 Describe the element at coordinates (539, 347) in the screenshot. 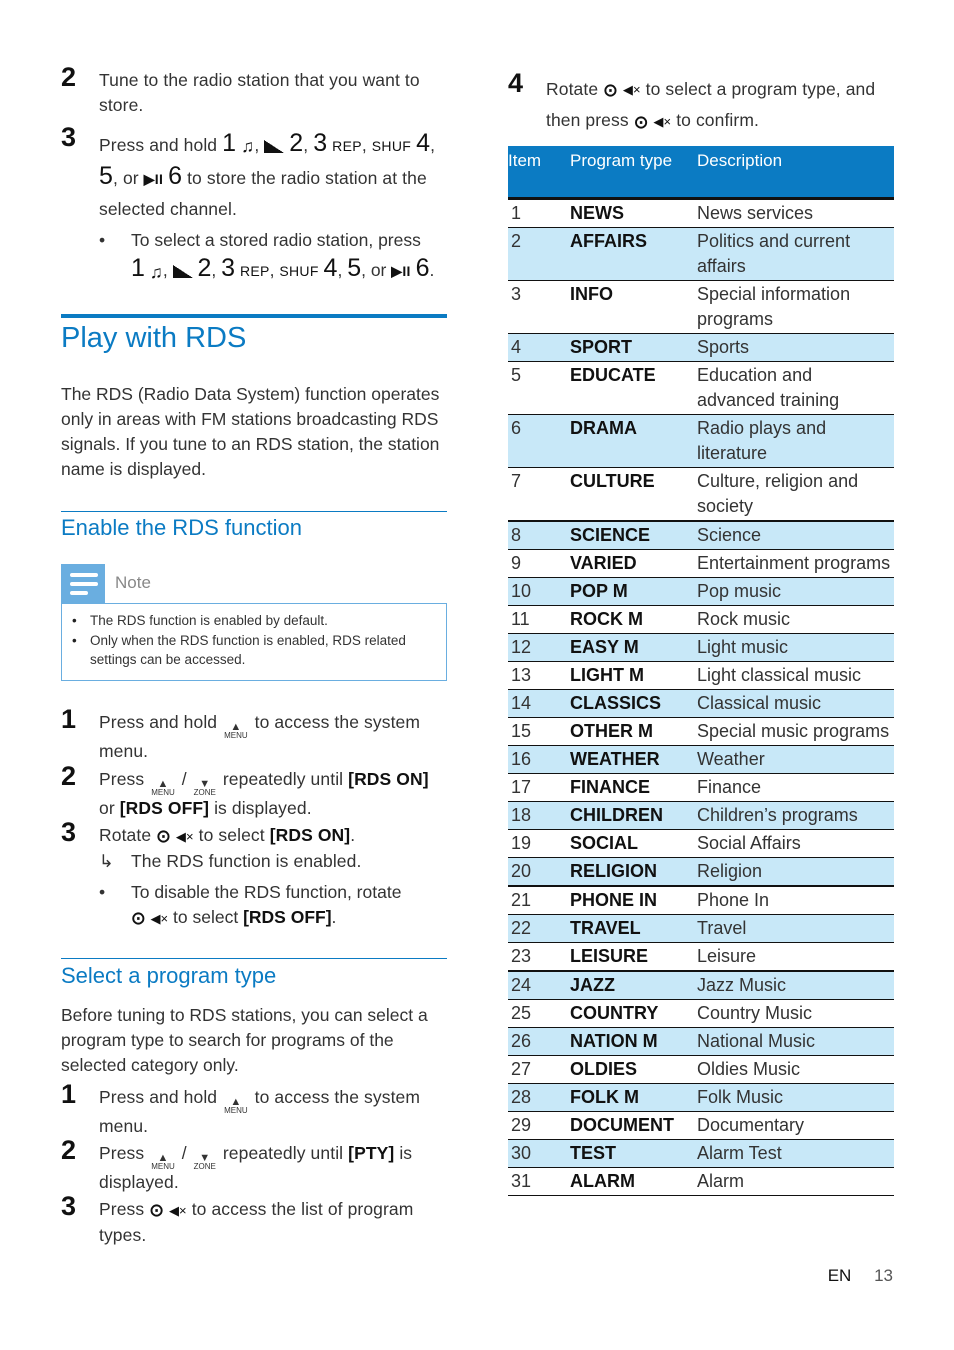

I see `cell-item: 4` at that location.